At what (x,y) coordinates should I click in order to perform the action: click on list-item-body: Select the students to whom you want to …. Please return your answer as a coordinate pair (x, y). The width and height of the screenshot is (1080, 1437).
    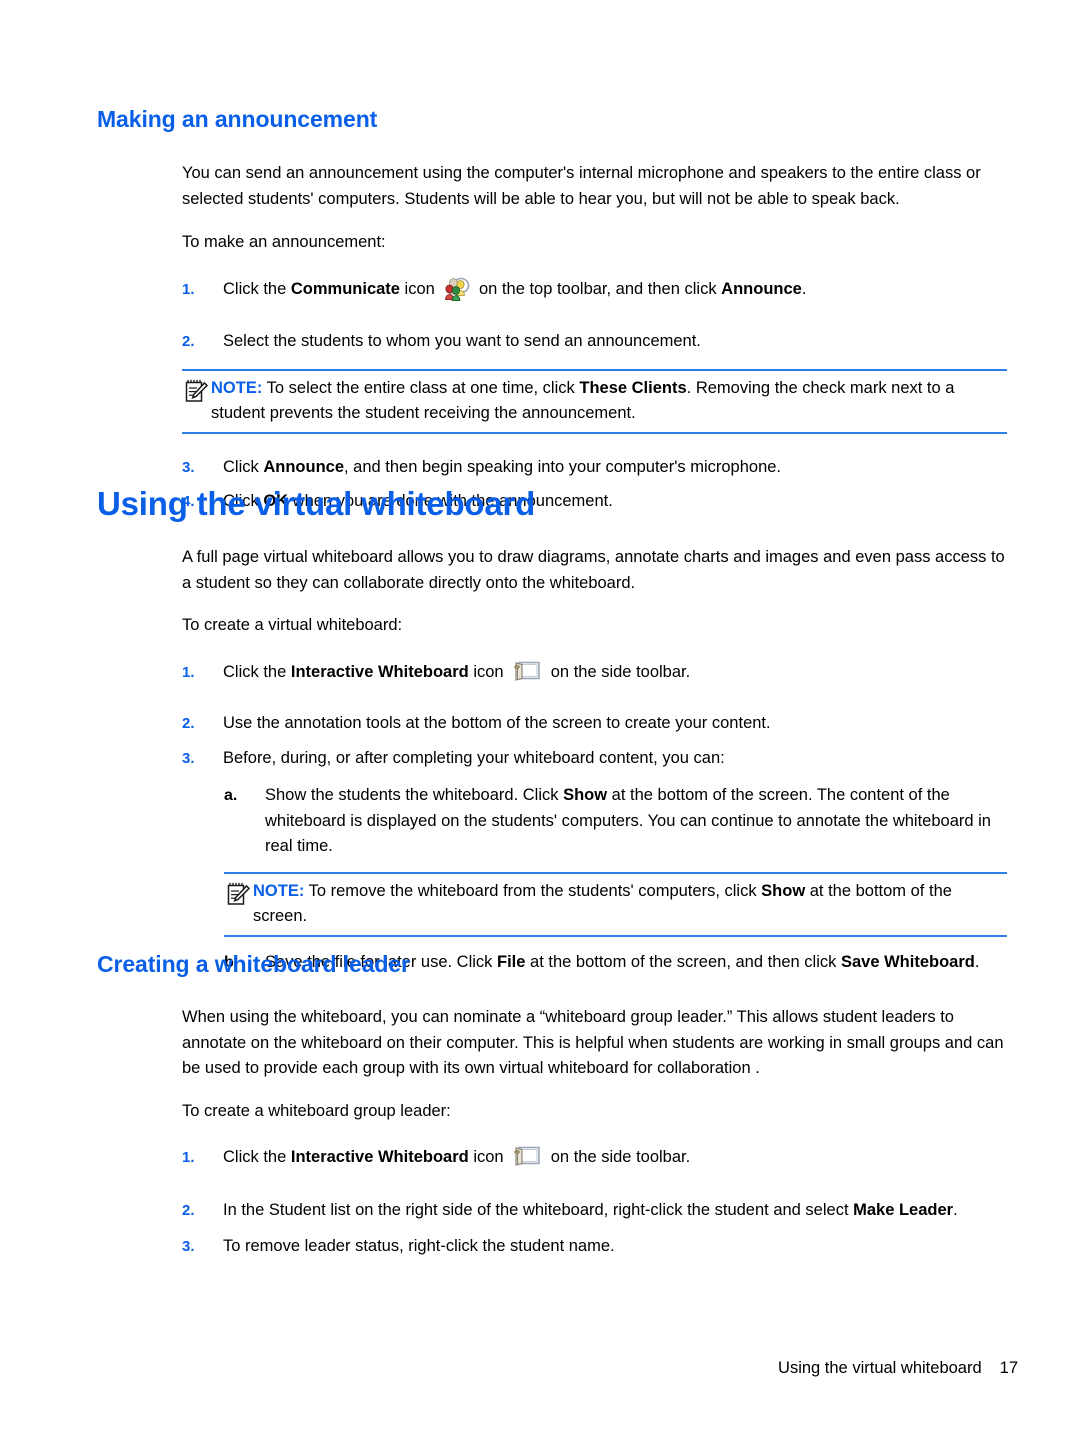
    Looking at the image, I should click on (462, 341).